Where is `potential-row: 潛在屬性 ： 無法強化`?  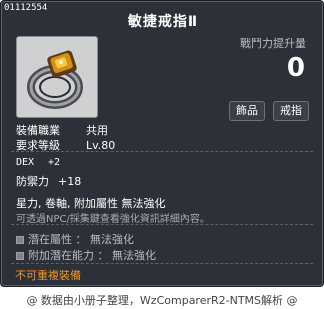
potential-row: 潛在屬性 ： 無法強化 is located at coordinates (75, 239).